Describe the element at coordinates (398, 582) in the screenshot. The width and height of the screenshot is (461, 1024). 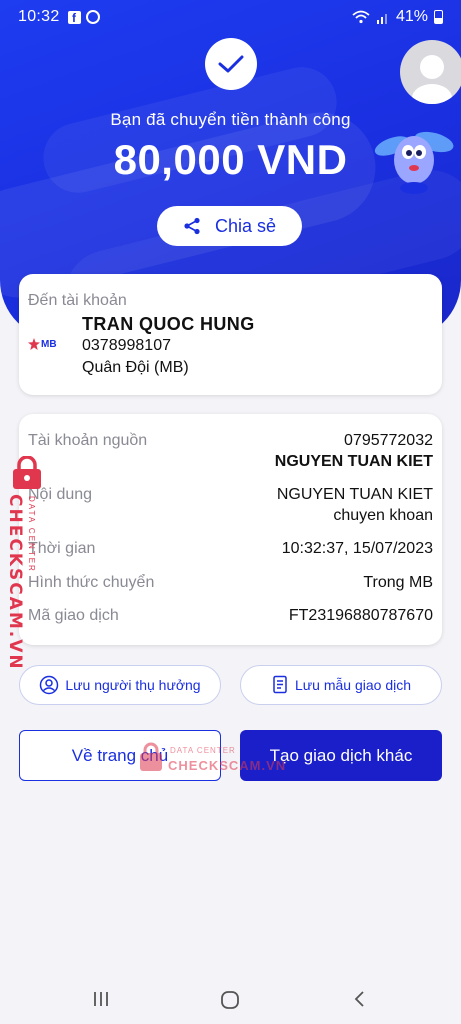
I see `method-value: Trong MB` at that location.